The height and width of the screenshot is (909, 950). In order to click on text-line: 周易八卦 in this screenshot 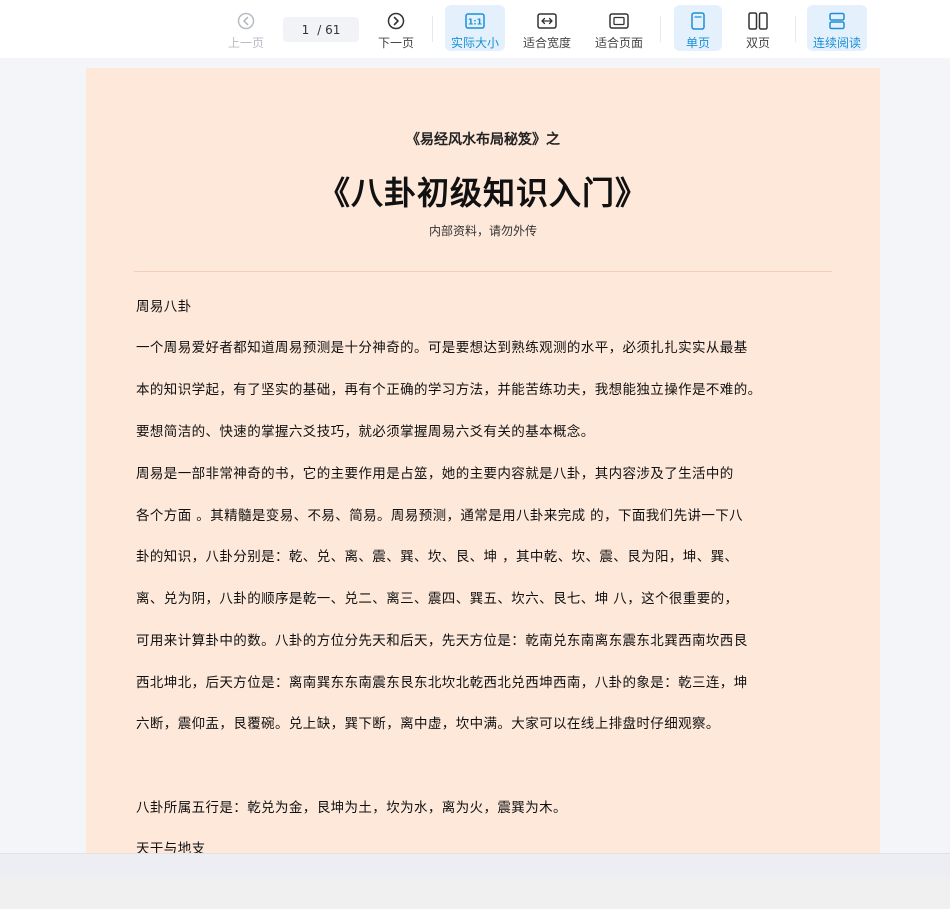, I will do `click(164, 307)`.